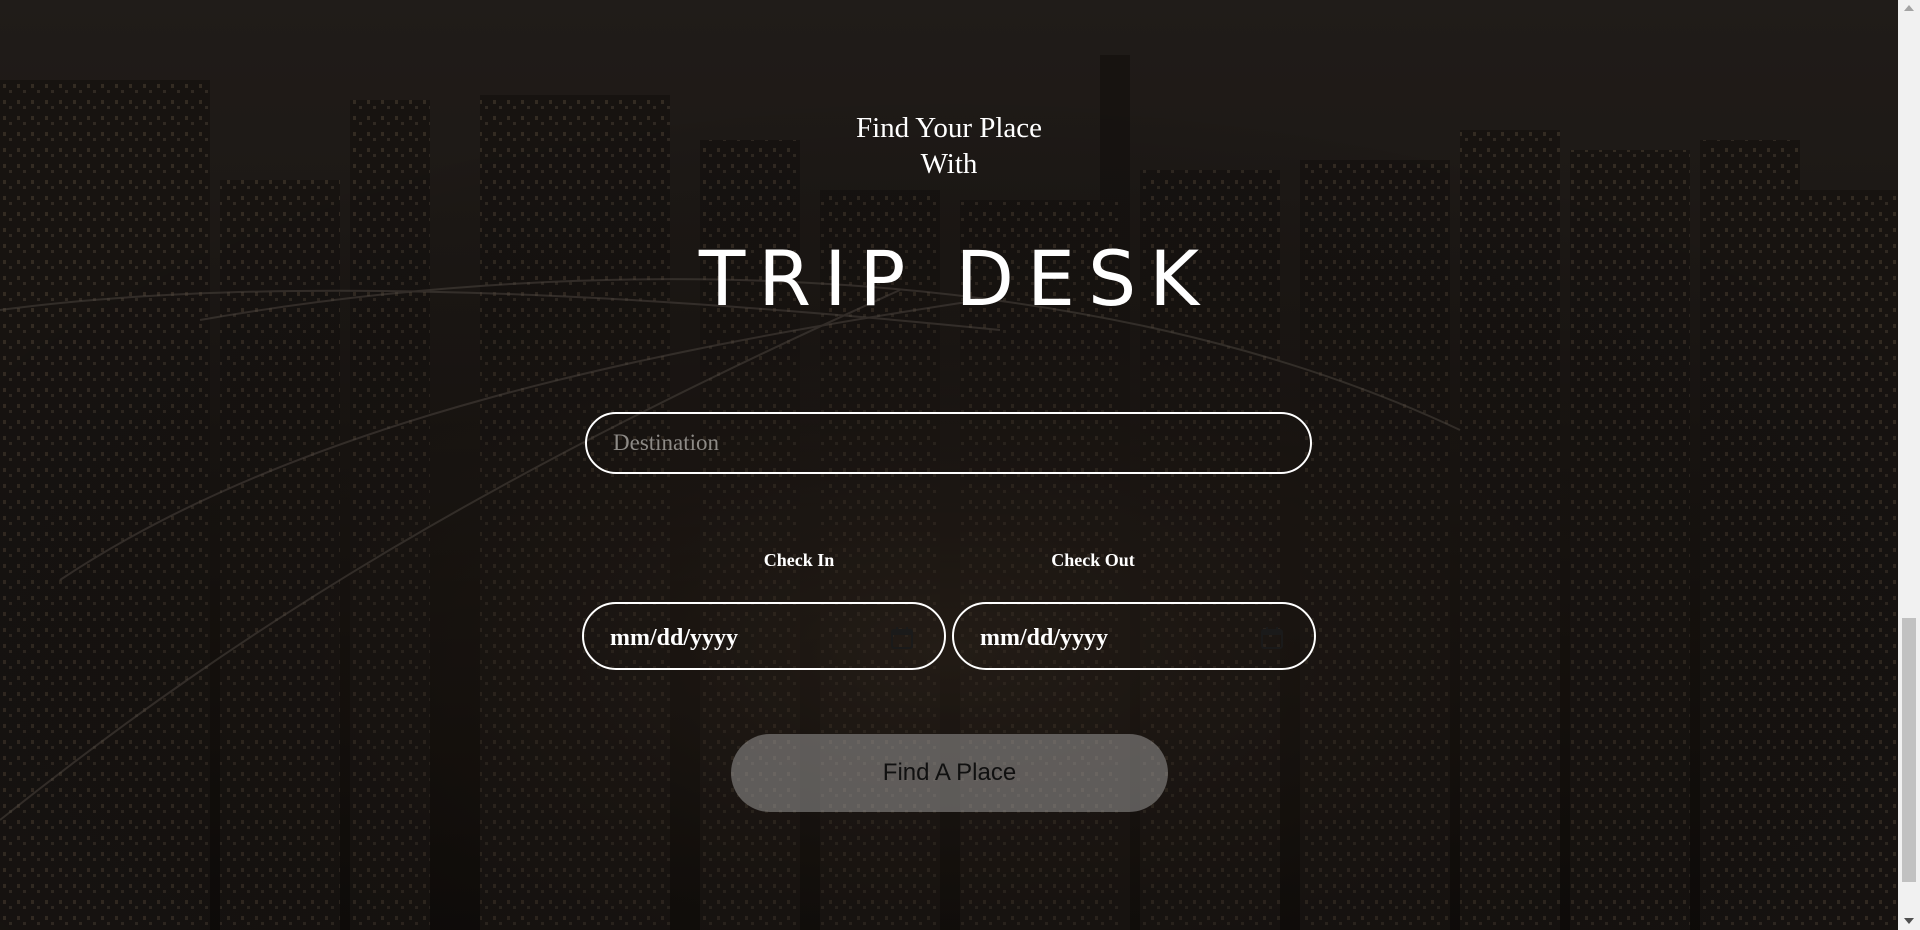  Describe the element at coordinates (1909, 750) in the screenshot. I see `scrollbar-thumb` at that location.